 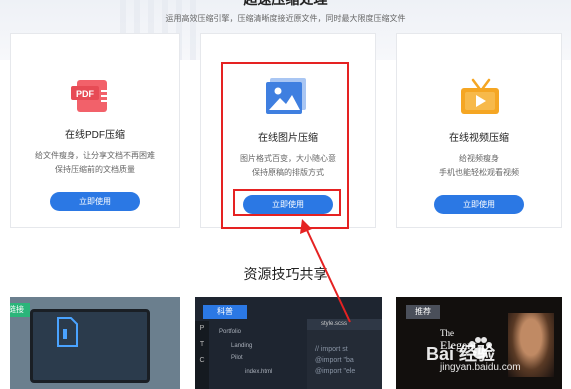 What do you see at coordinates (95, 169) in the screenshot?
I see `card-desc-line2: 保持压缩前的文档质量` at bounding box center [95, 169].